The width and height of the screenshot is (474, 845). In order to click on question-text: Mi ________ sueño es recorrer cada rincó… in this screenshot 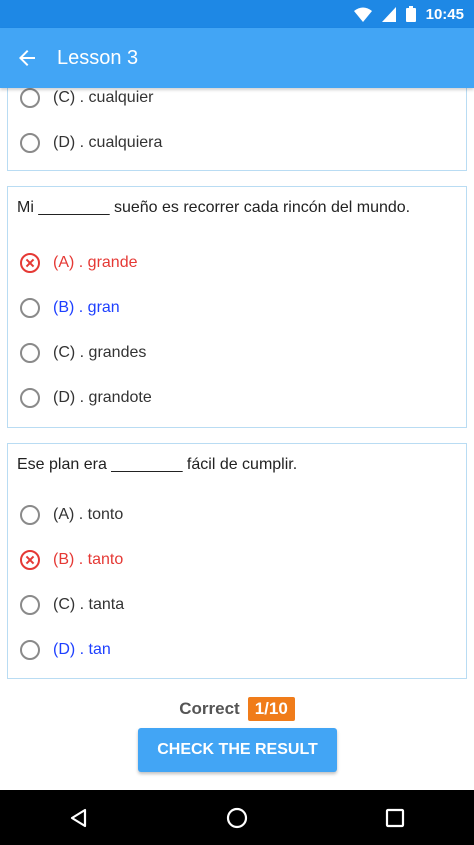, I will do `click(214, 207)`.